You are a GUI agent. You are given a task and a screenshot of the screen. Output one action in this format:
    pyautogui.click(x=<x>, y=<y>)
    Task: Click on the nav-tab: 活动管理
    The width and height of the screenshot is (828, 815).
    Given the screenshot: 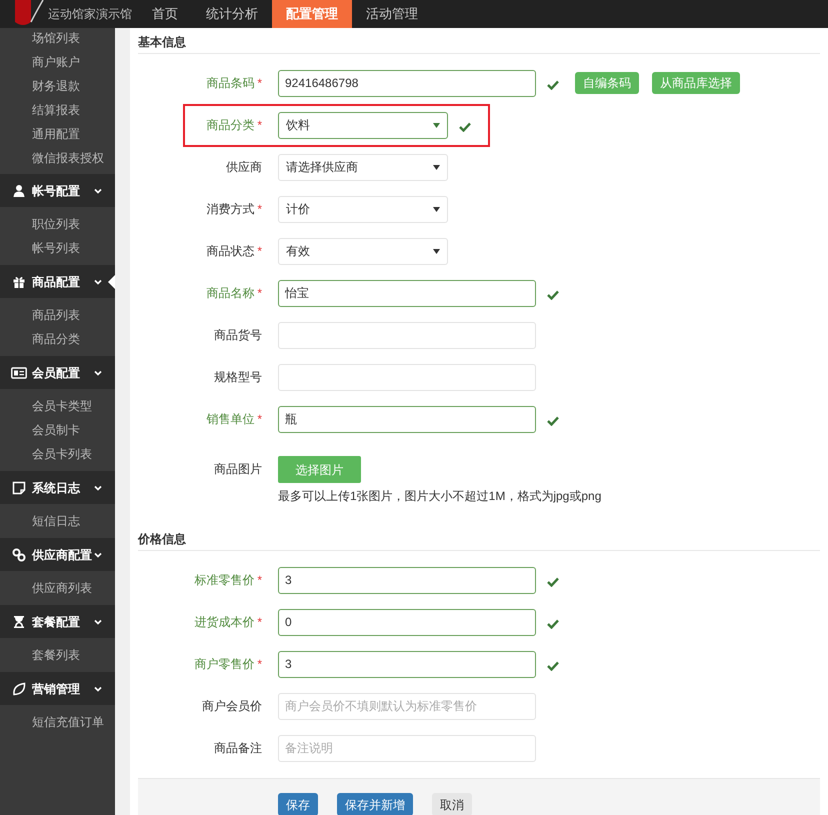 What is the action you would take?
    pyautogui.click(x=392, y=14)
    